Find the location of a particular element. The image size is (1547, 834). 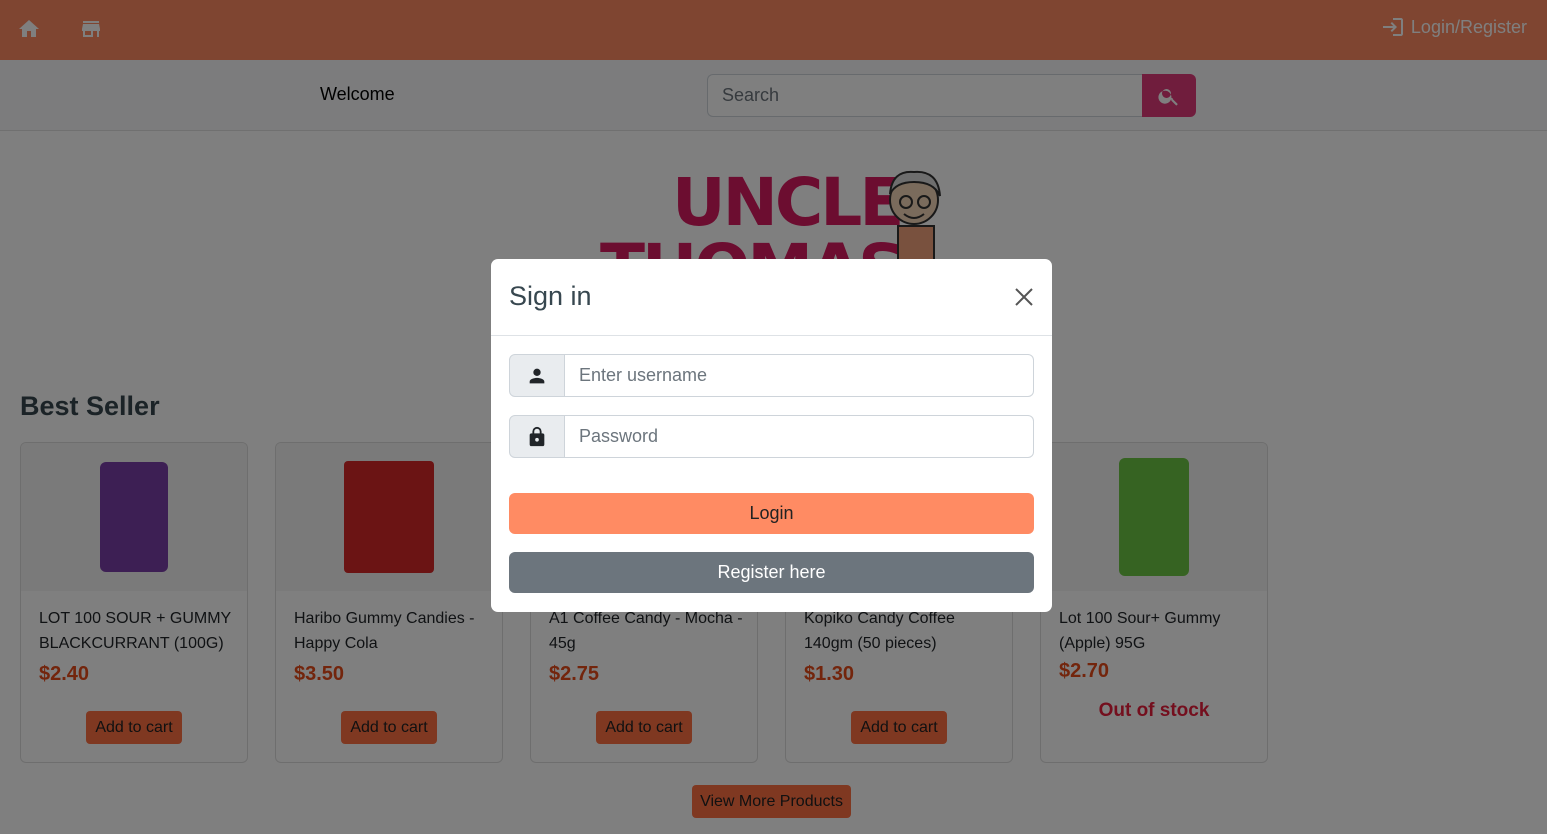

modal-title: Sign in is located at coordinates (550, 296).